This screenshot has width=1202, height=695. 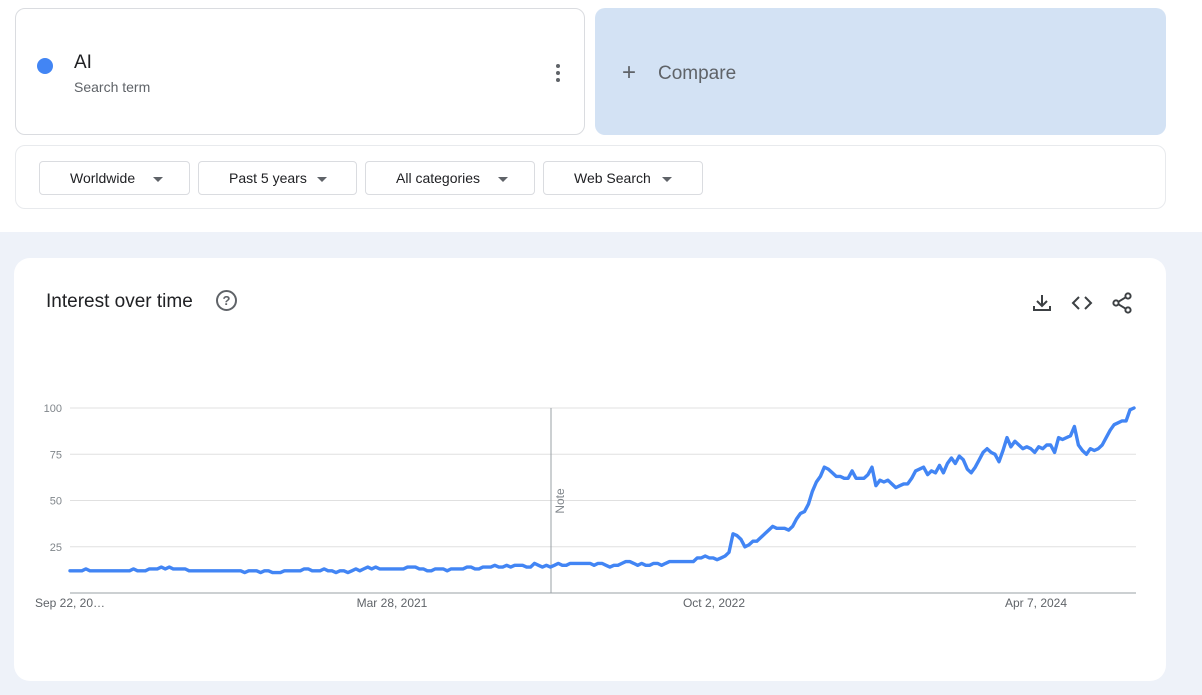 I want to click on term-color-dot, so click(x=45, y=66).